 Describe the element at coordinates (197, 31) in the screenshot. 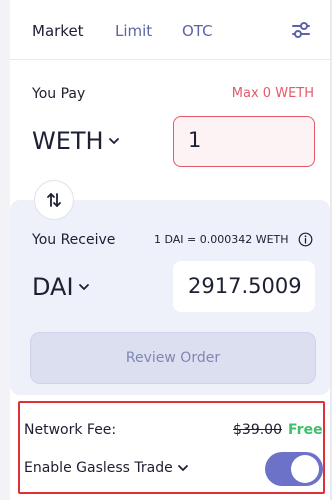

I see `tab-otc: OTC` at that location.